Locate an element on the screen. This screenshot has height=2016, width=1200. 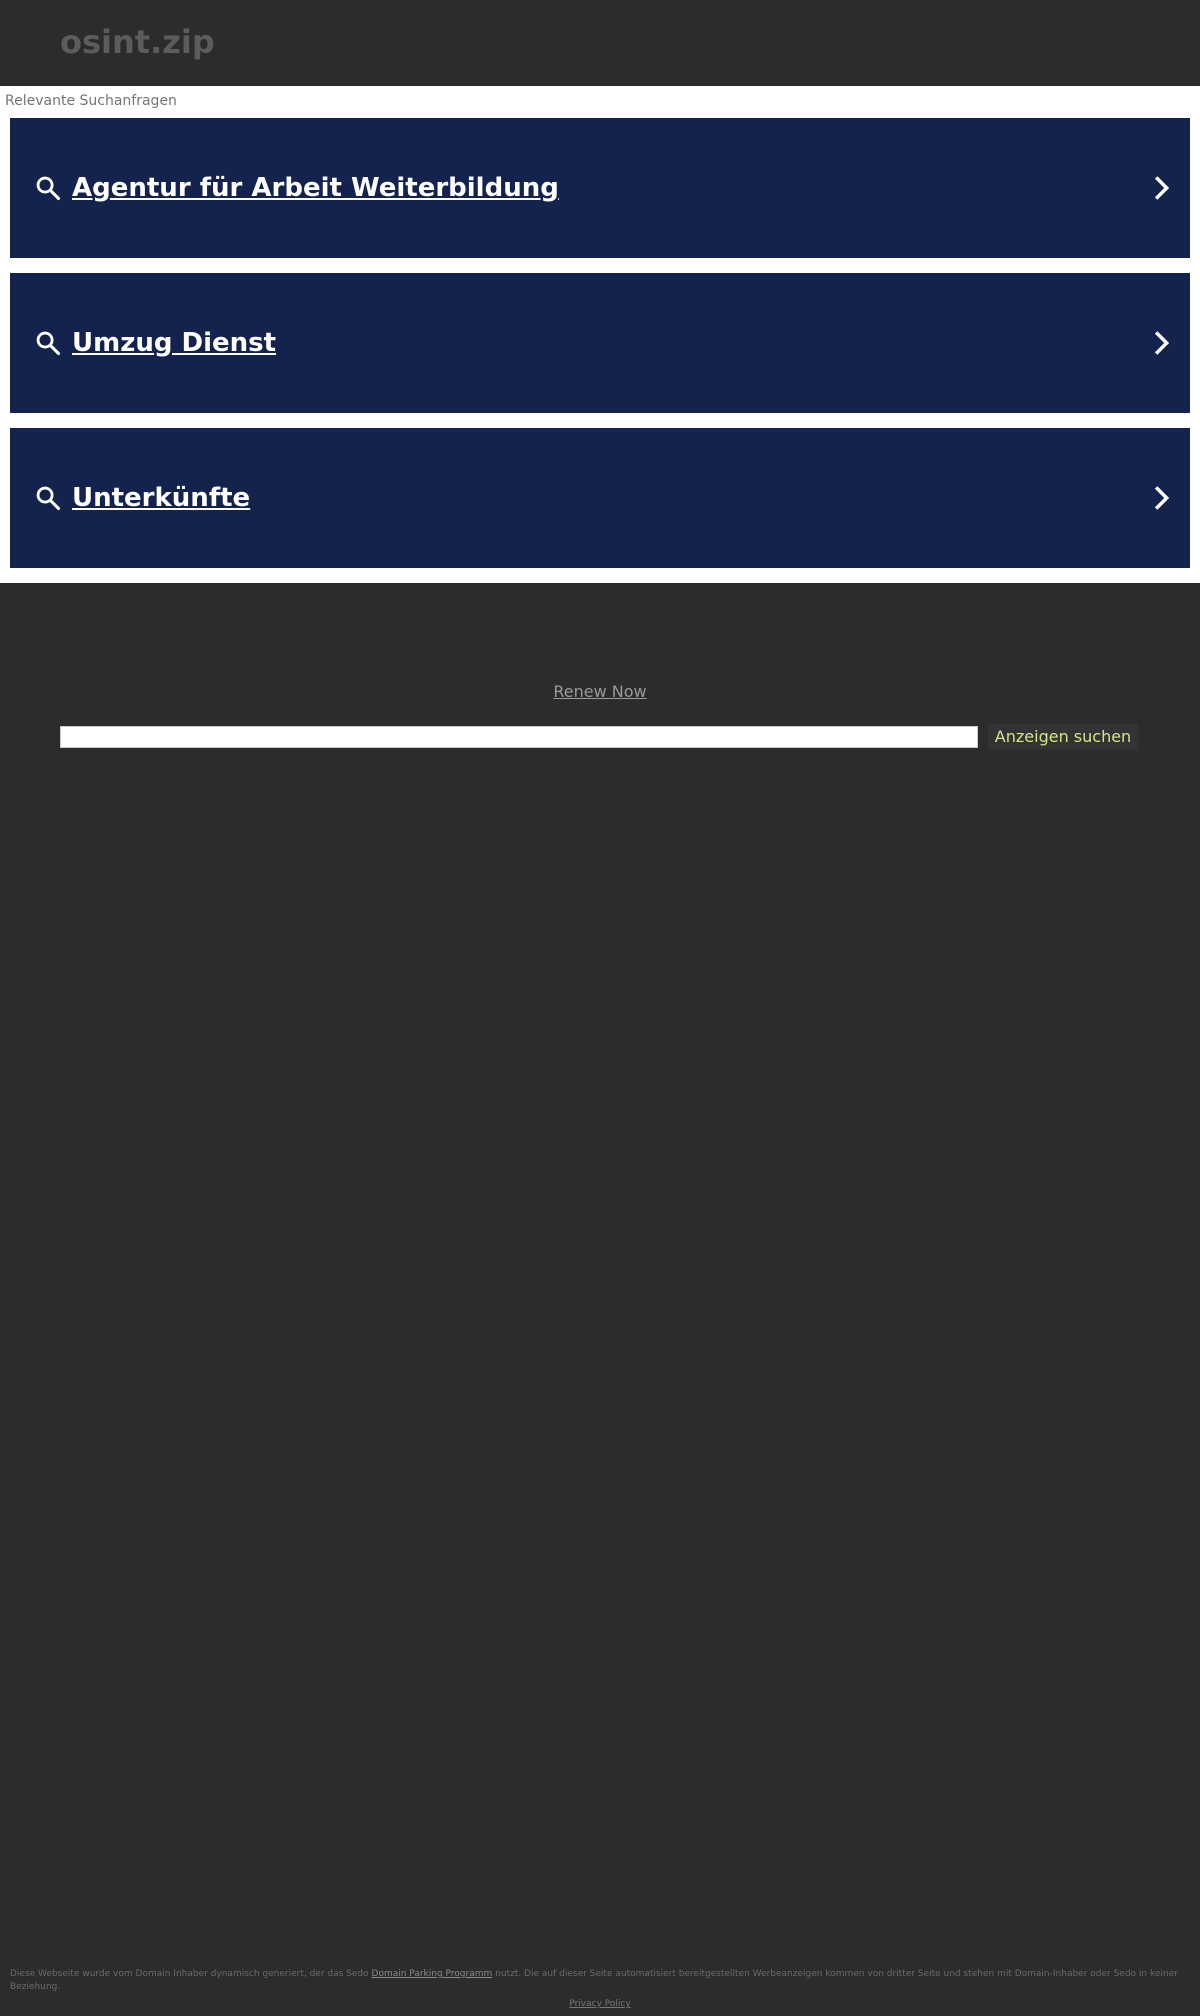
ad-link-label: Umzug Dienst is located at coordinates (174, 343).